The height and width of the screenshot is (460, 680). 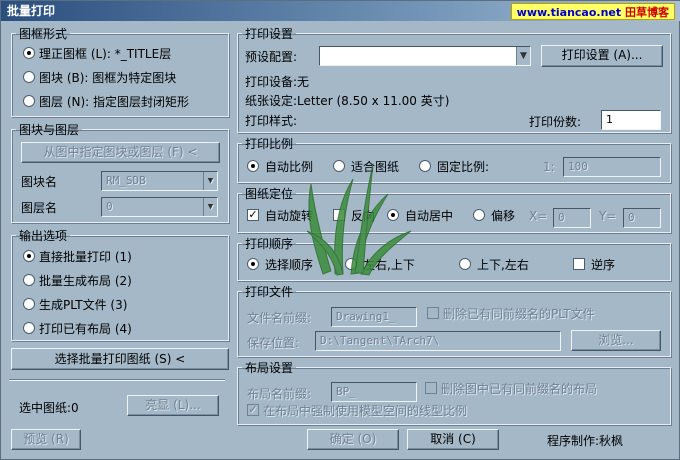 What do you see at coordinates (365, 410) in the screenshot?
I see `force-linetype-label: 在布局中强制使用模型空间的线型比例` at bounding box center [365, 410].